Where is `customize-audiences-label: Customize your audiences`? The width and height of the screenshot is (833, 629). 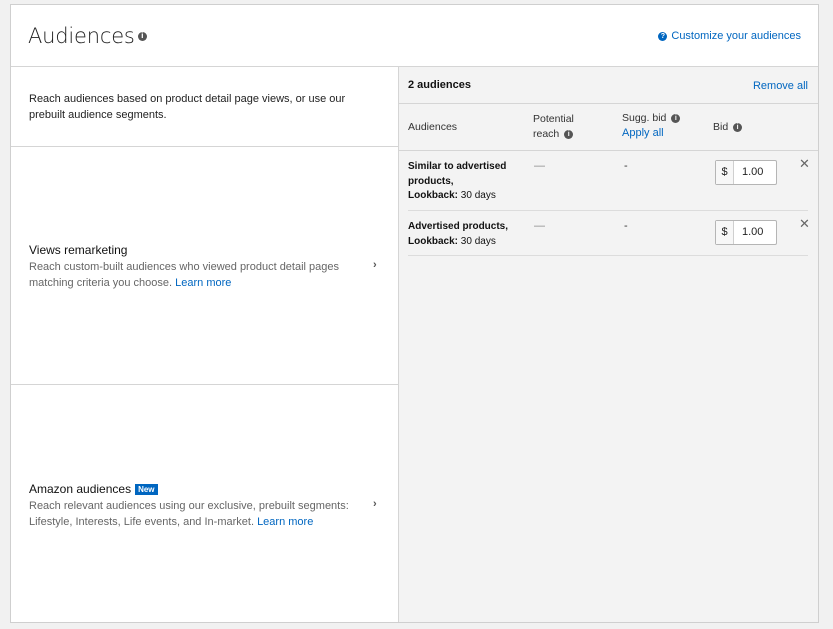
customize-audiences-label: Customize your audiences is located at coordinates (736, 36).